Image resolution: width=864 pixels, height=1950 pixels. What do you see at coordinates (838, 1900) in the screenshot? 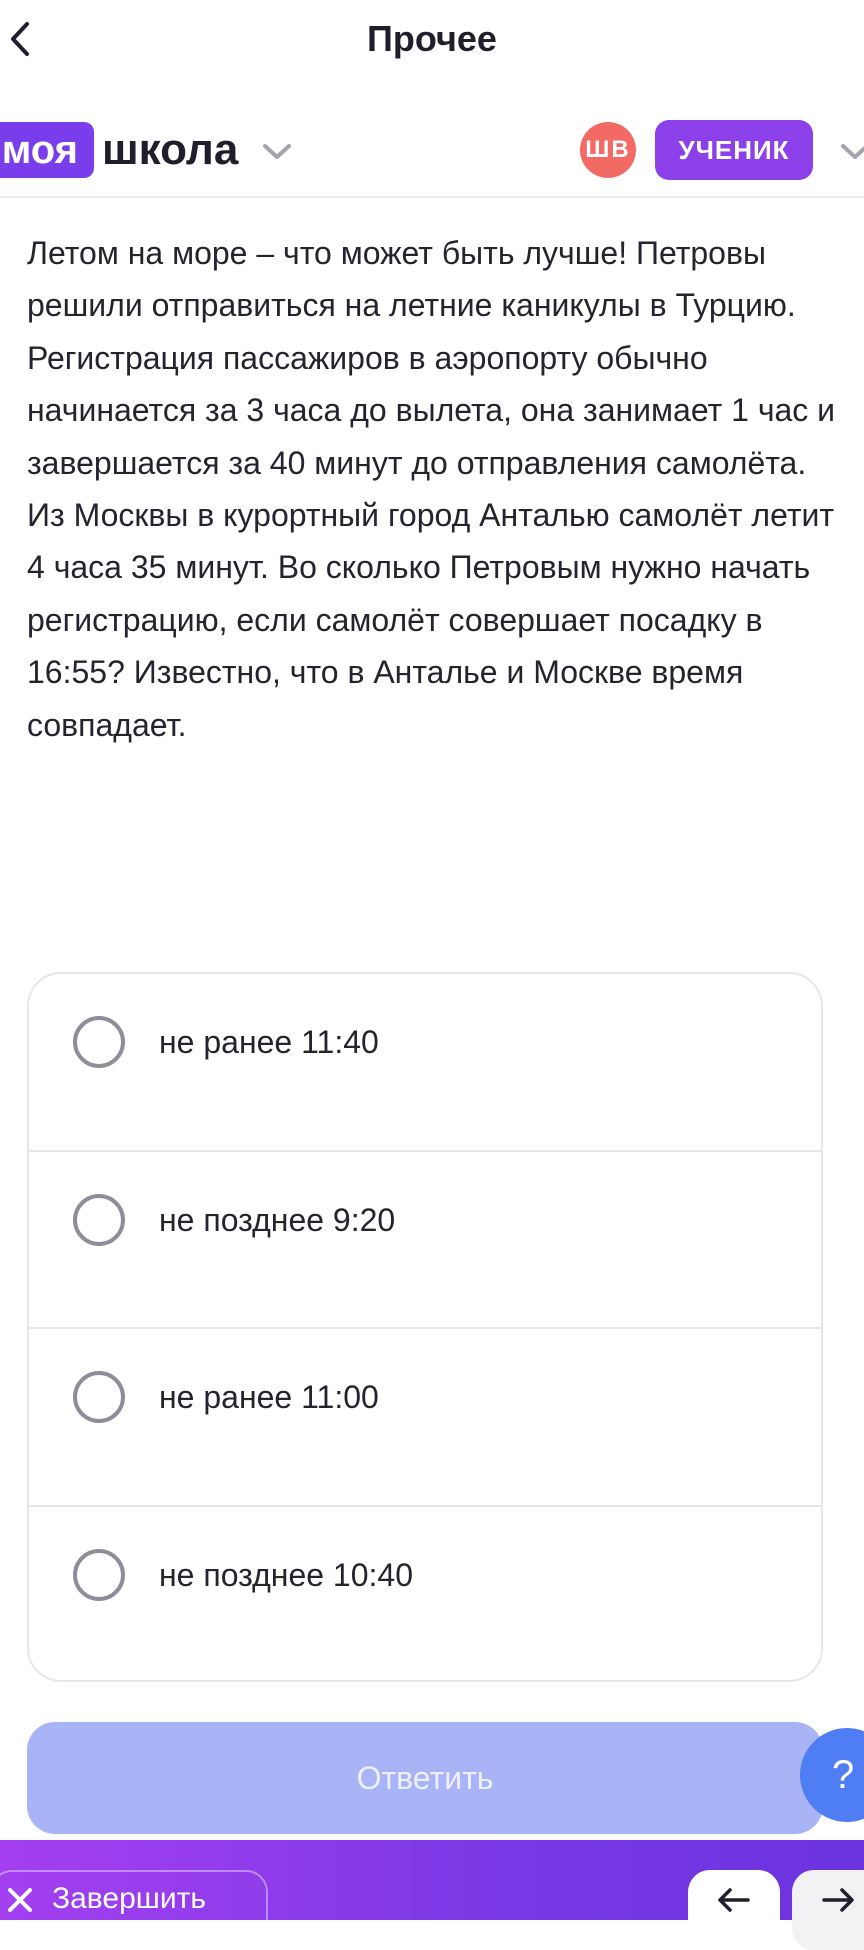
I see `arrow-right-icon` at bounding box center [838, 1900].